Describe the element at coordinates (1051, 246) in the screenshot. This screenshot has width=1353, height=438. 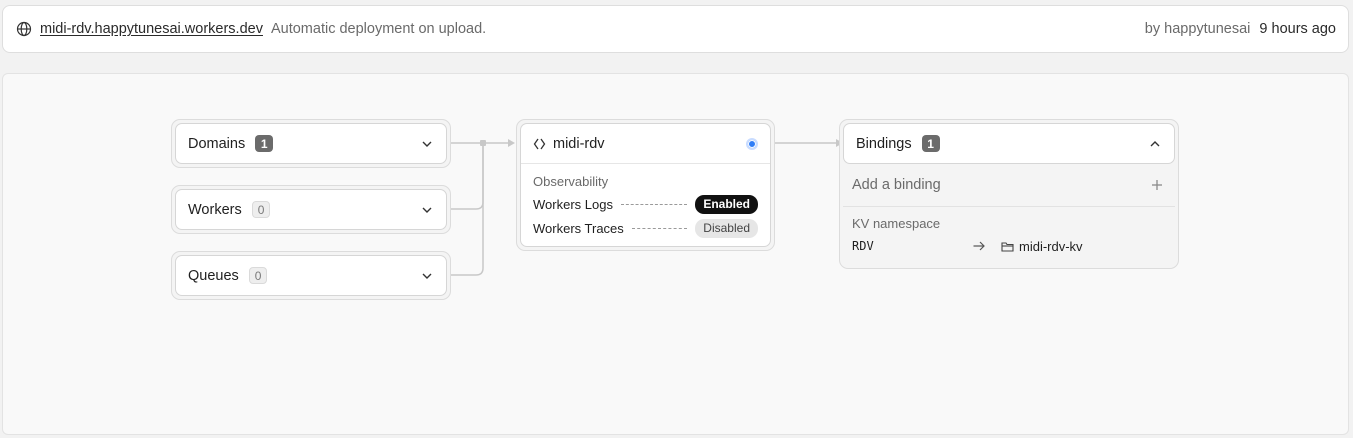
I see `binding-value: midi-rdv-kv` at that location.